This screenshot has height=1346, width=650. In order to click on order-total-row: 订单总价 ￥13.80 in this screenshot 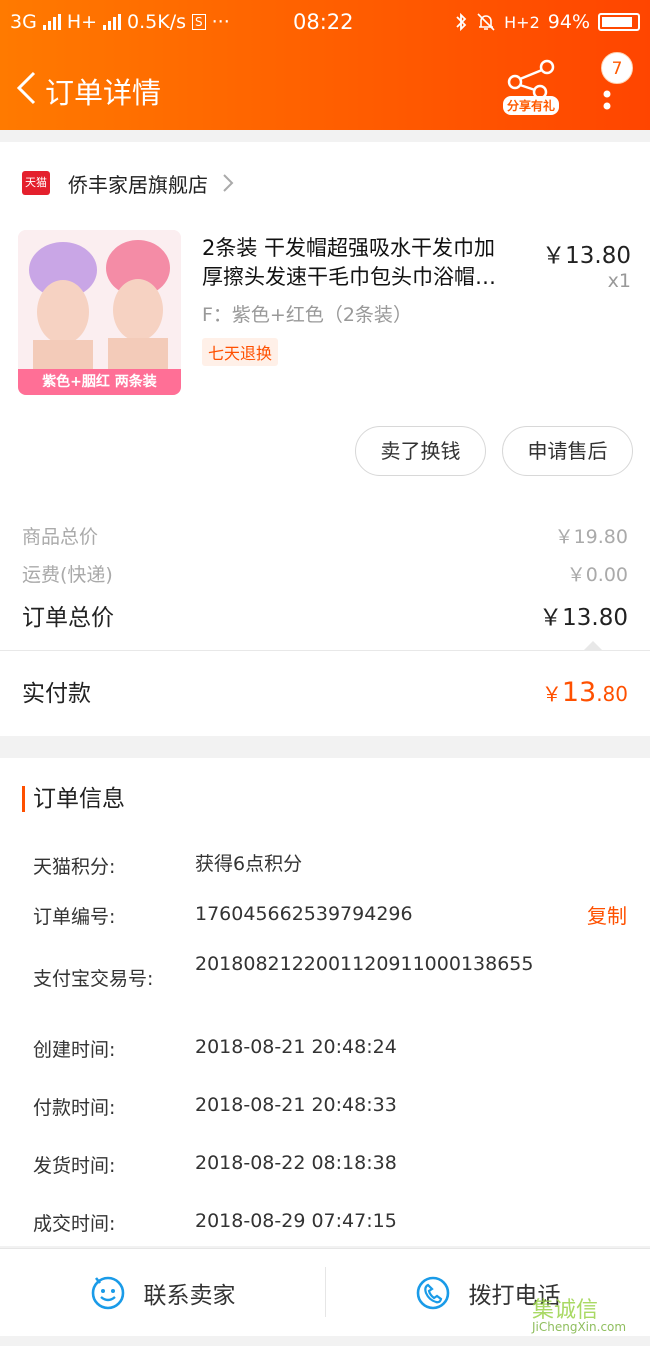, I will do `click(325, 615)`.